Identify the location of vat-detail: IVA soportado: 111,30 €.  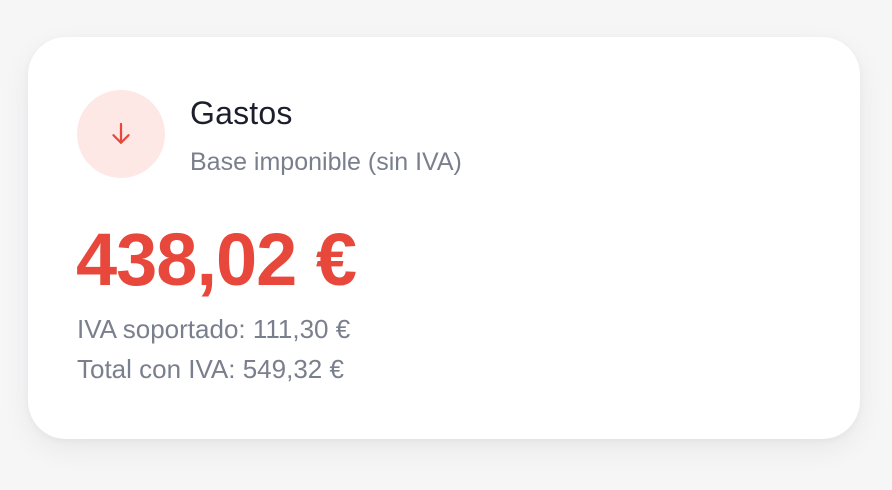
(214, 329).